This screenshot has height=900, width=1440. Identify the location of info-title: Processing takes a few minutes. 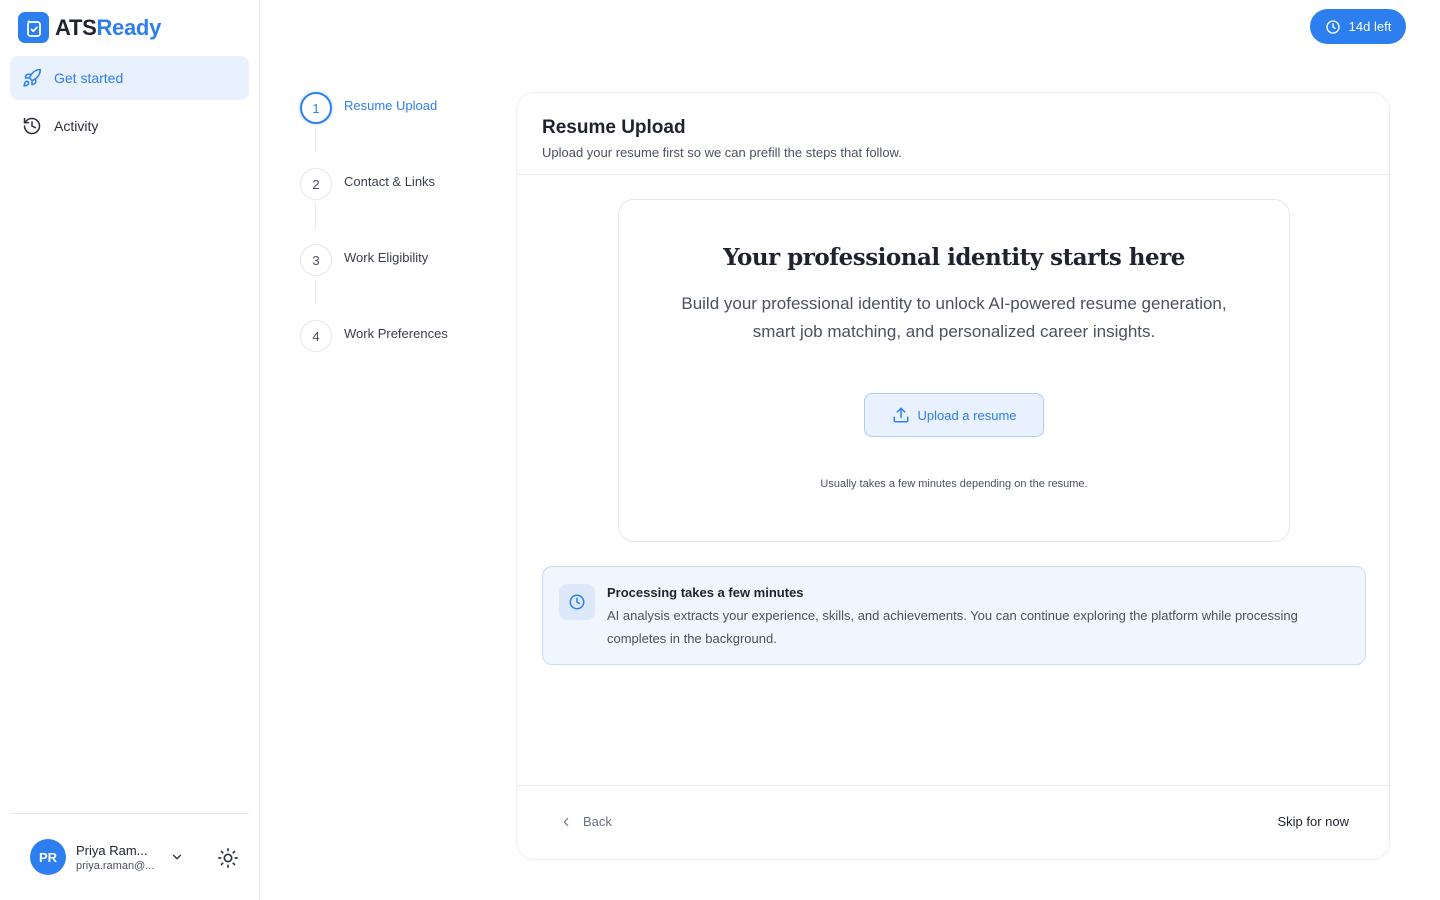
(705, 592).